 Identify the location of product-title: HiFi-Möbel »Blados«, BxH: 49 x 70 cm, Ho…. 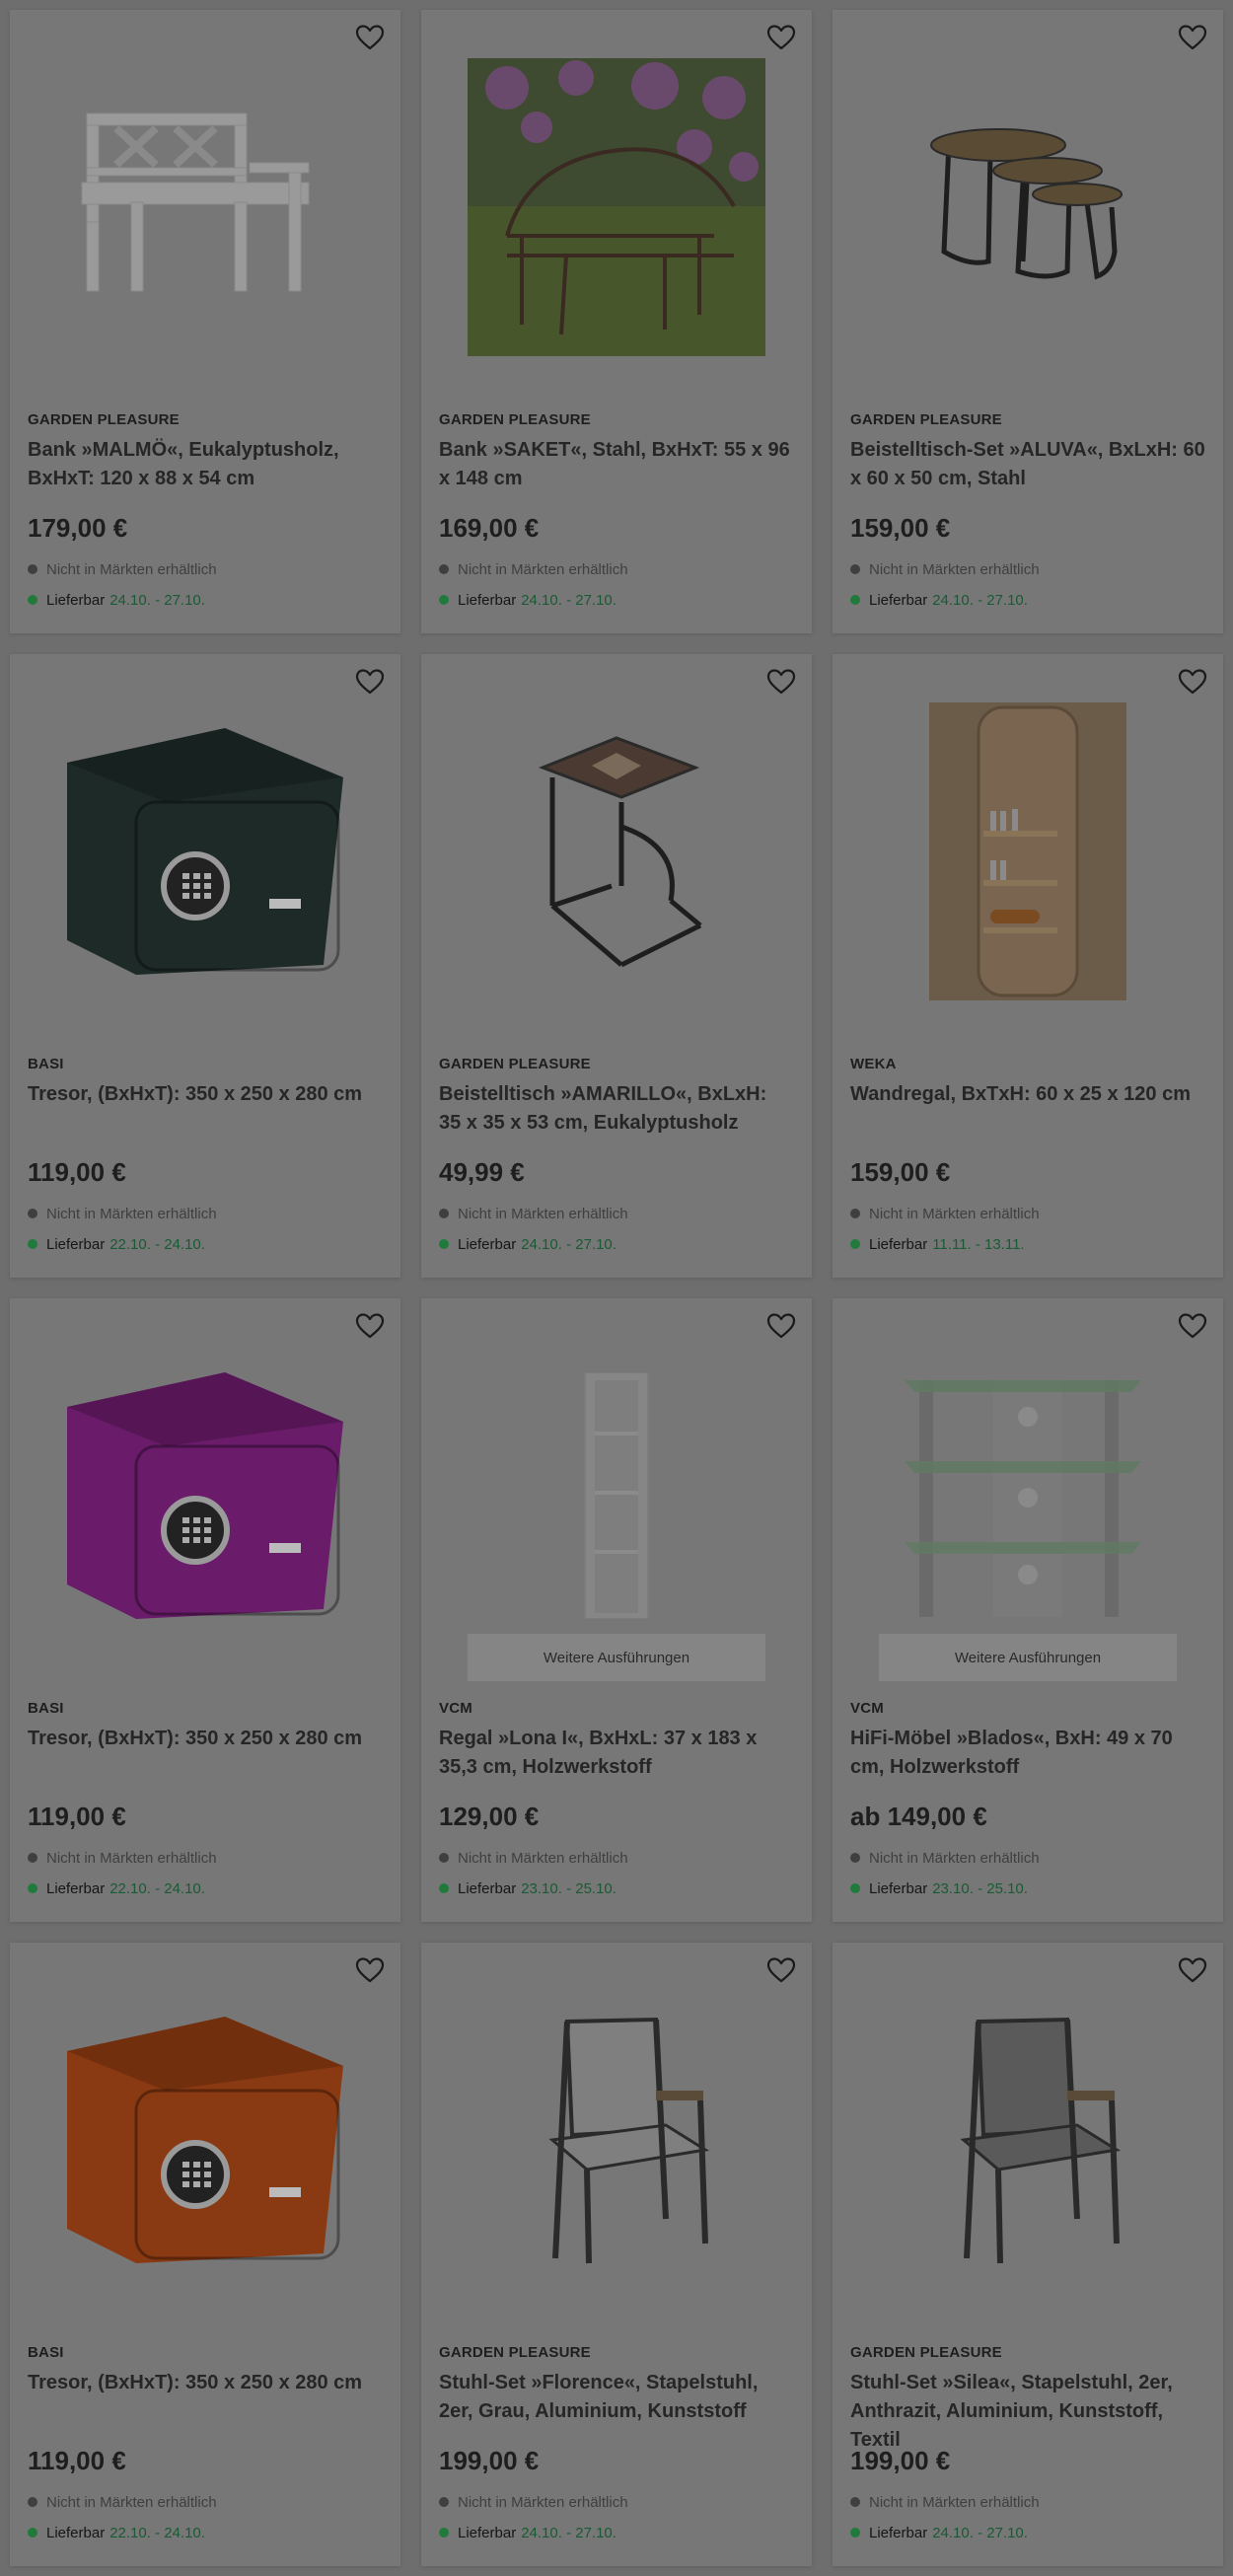
(1027, 1753).